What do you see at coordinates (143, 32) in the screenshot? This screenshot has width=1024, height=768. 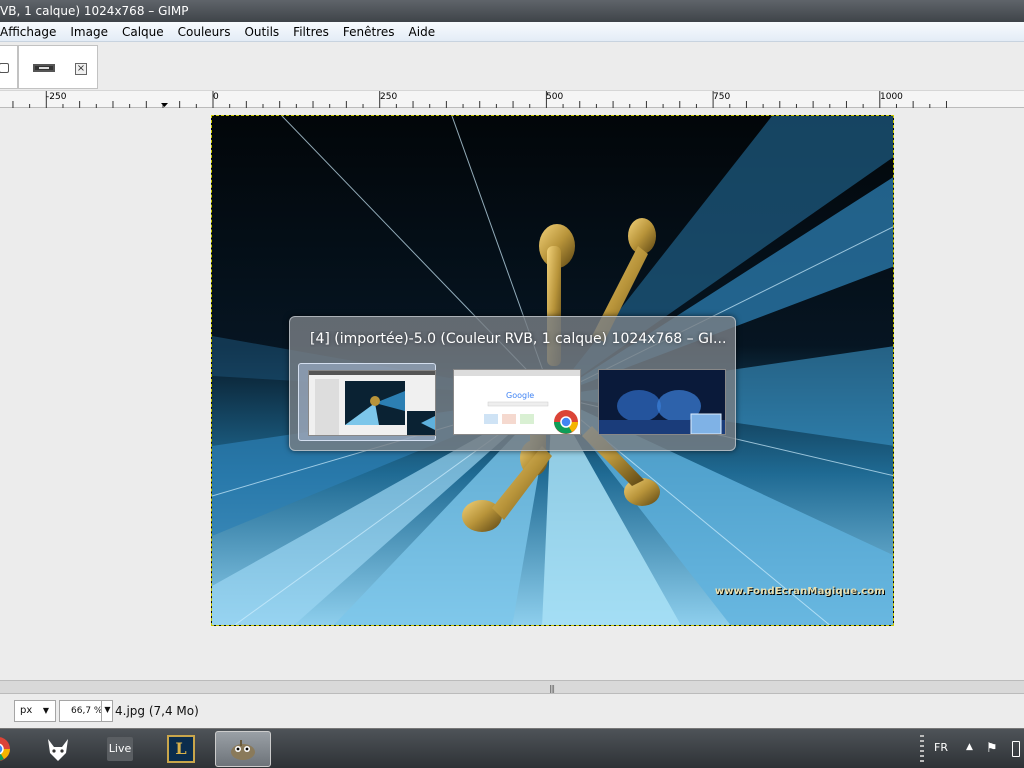 I see `menu-calque: Calque` at bounding box center [143, 32].